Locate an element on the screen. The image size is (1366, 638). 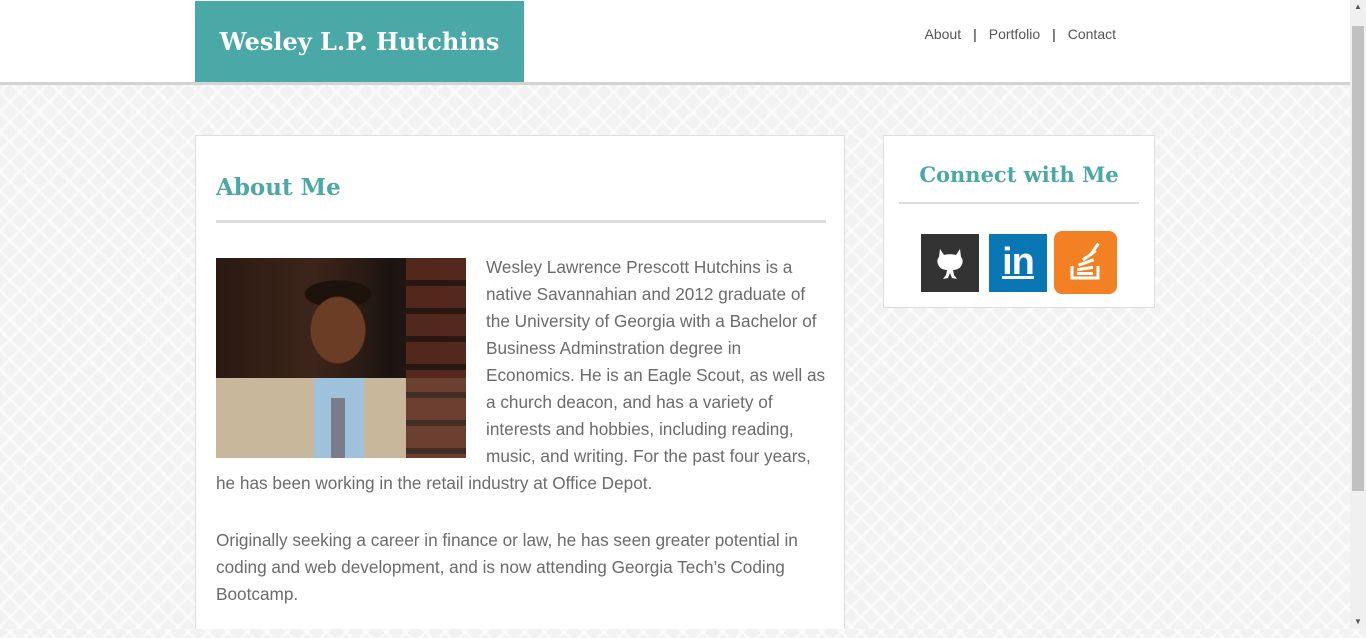
connect-title: Connect with Me is located at coordinates (1019, 174).